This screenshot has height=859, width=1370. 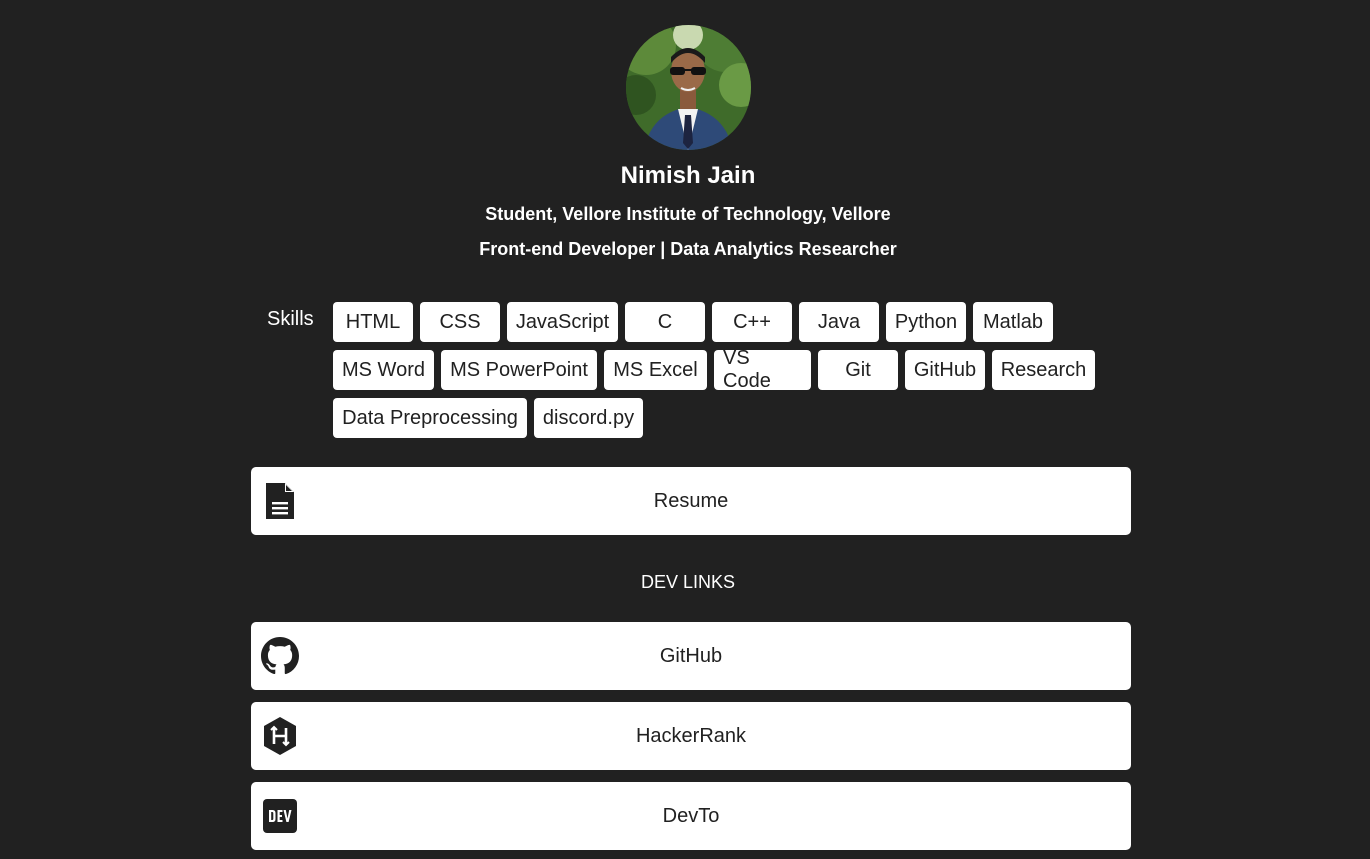 I want to click on skill-chip: MS Word, so click(x=383, y=370).